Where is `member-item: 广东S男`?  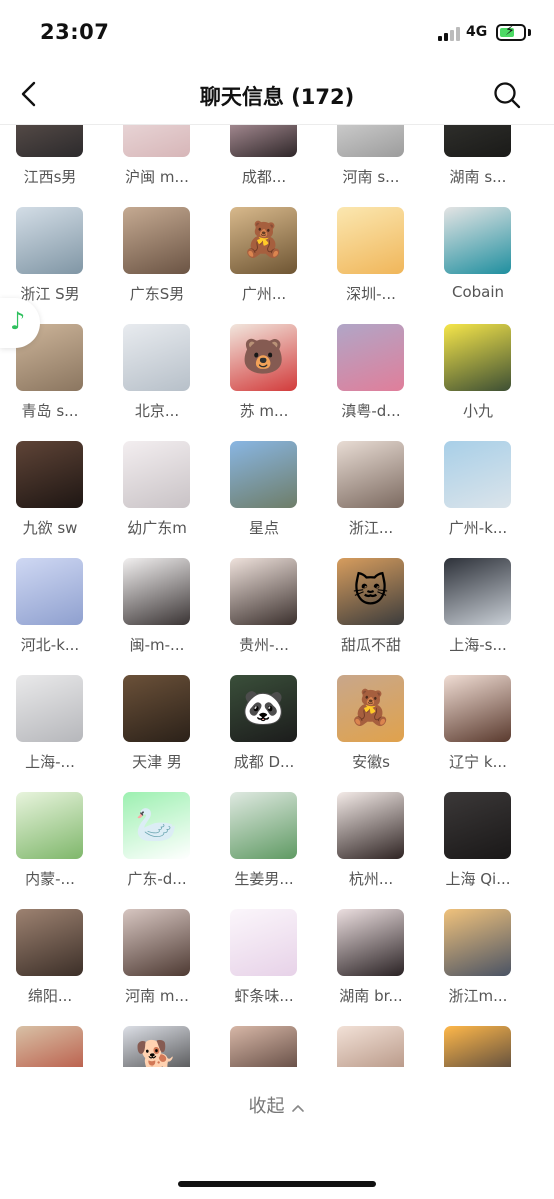 member-item: 广东S男 is located at coordinates (157, 262).